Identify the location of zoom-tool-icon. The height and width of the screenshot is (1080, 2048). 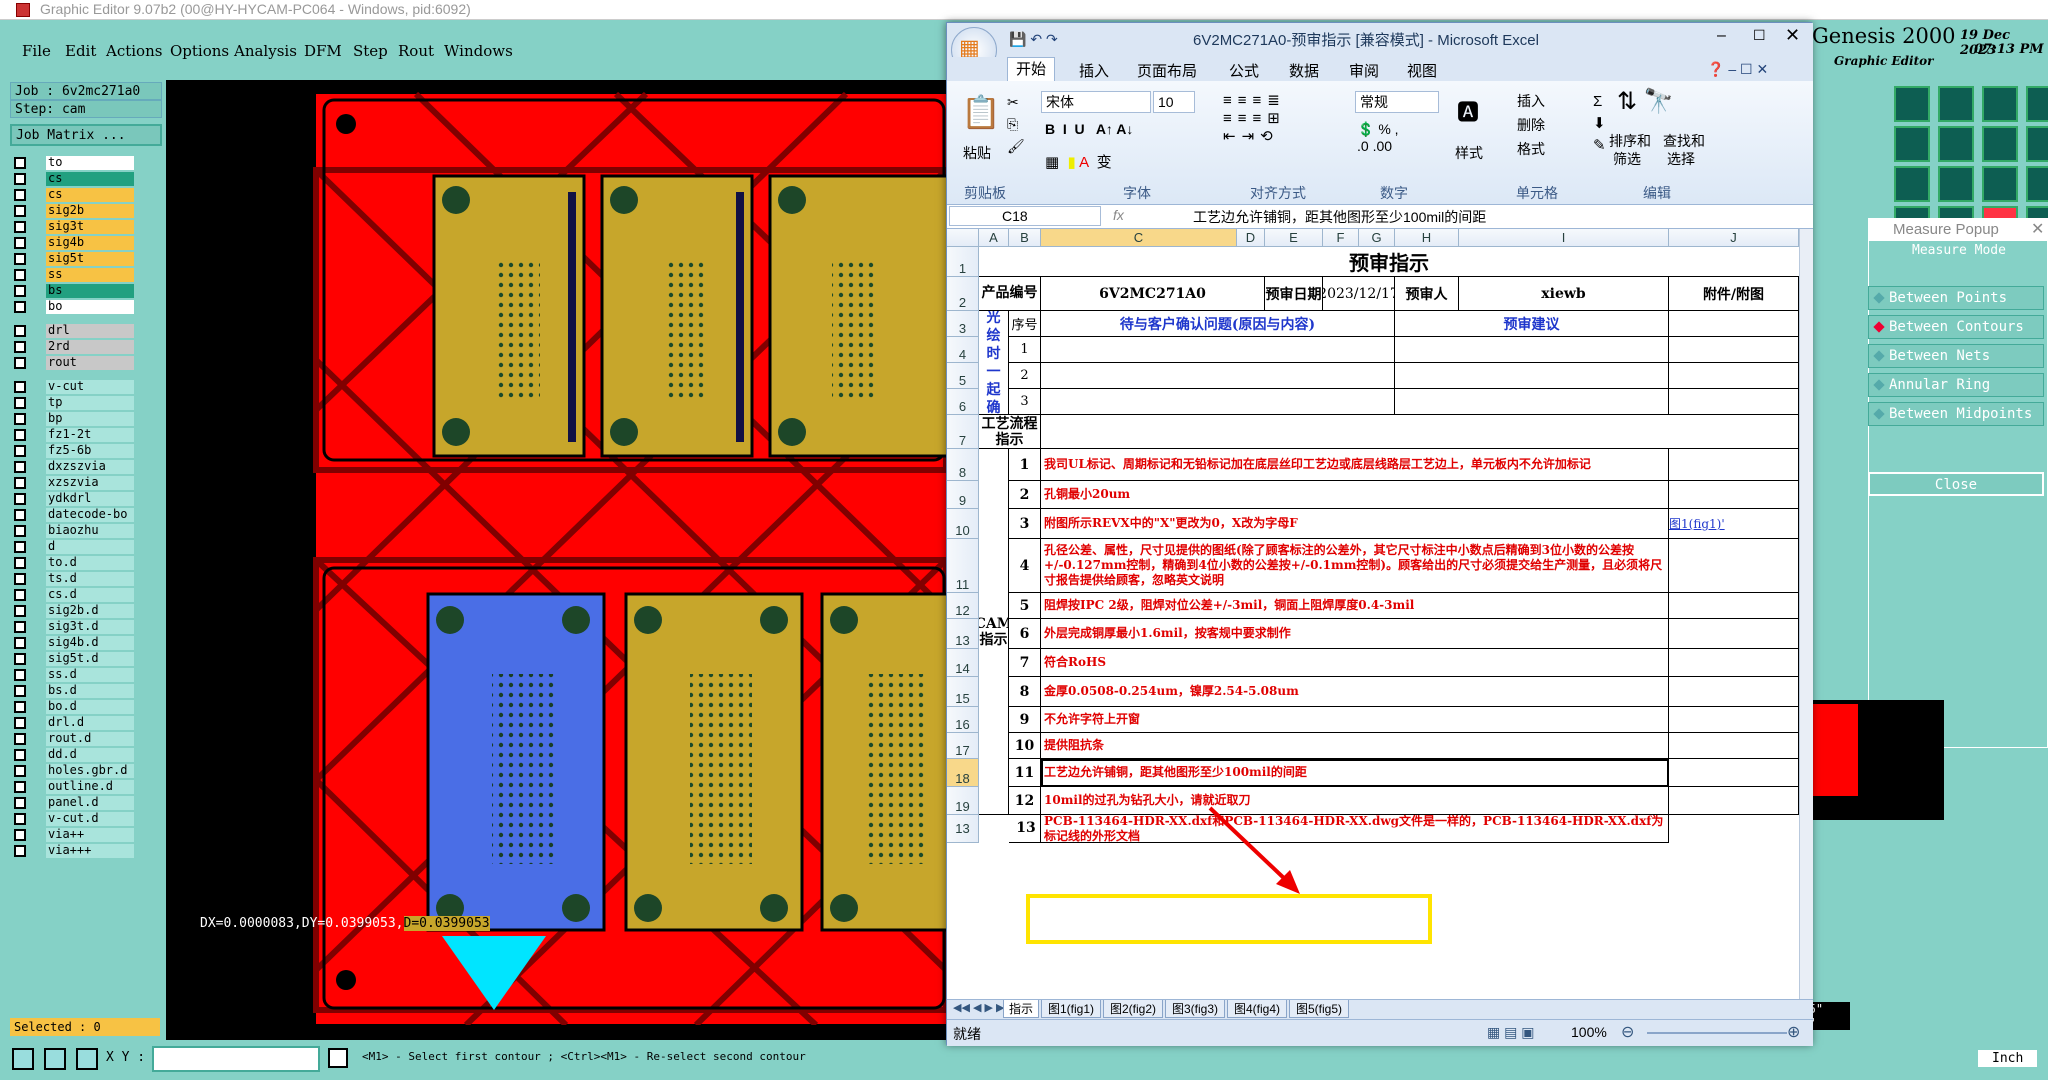
(23, 1059).